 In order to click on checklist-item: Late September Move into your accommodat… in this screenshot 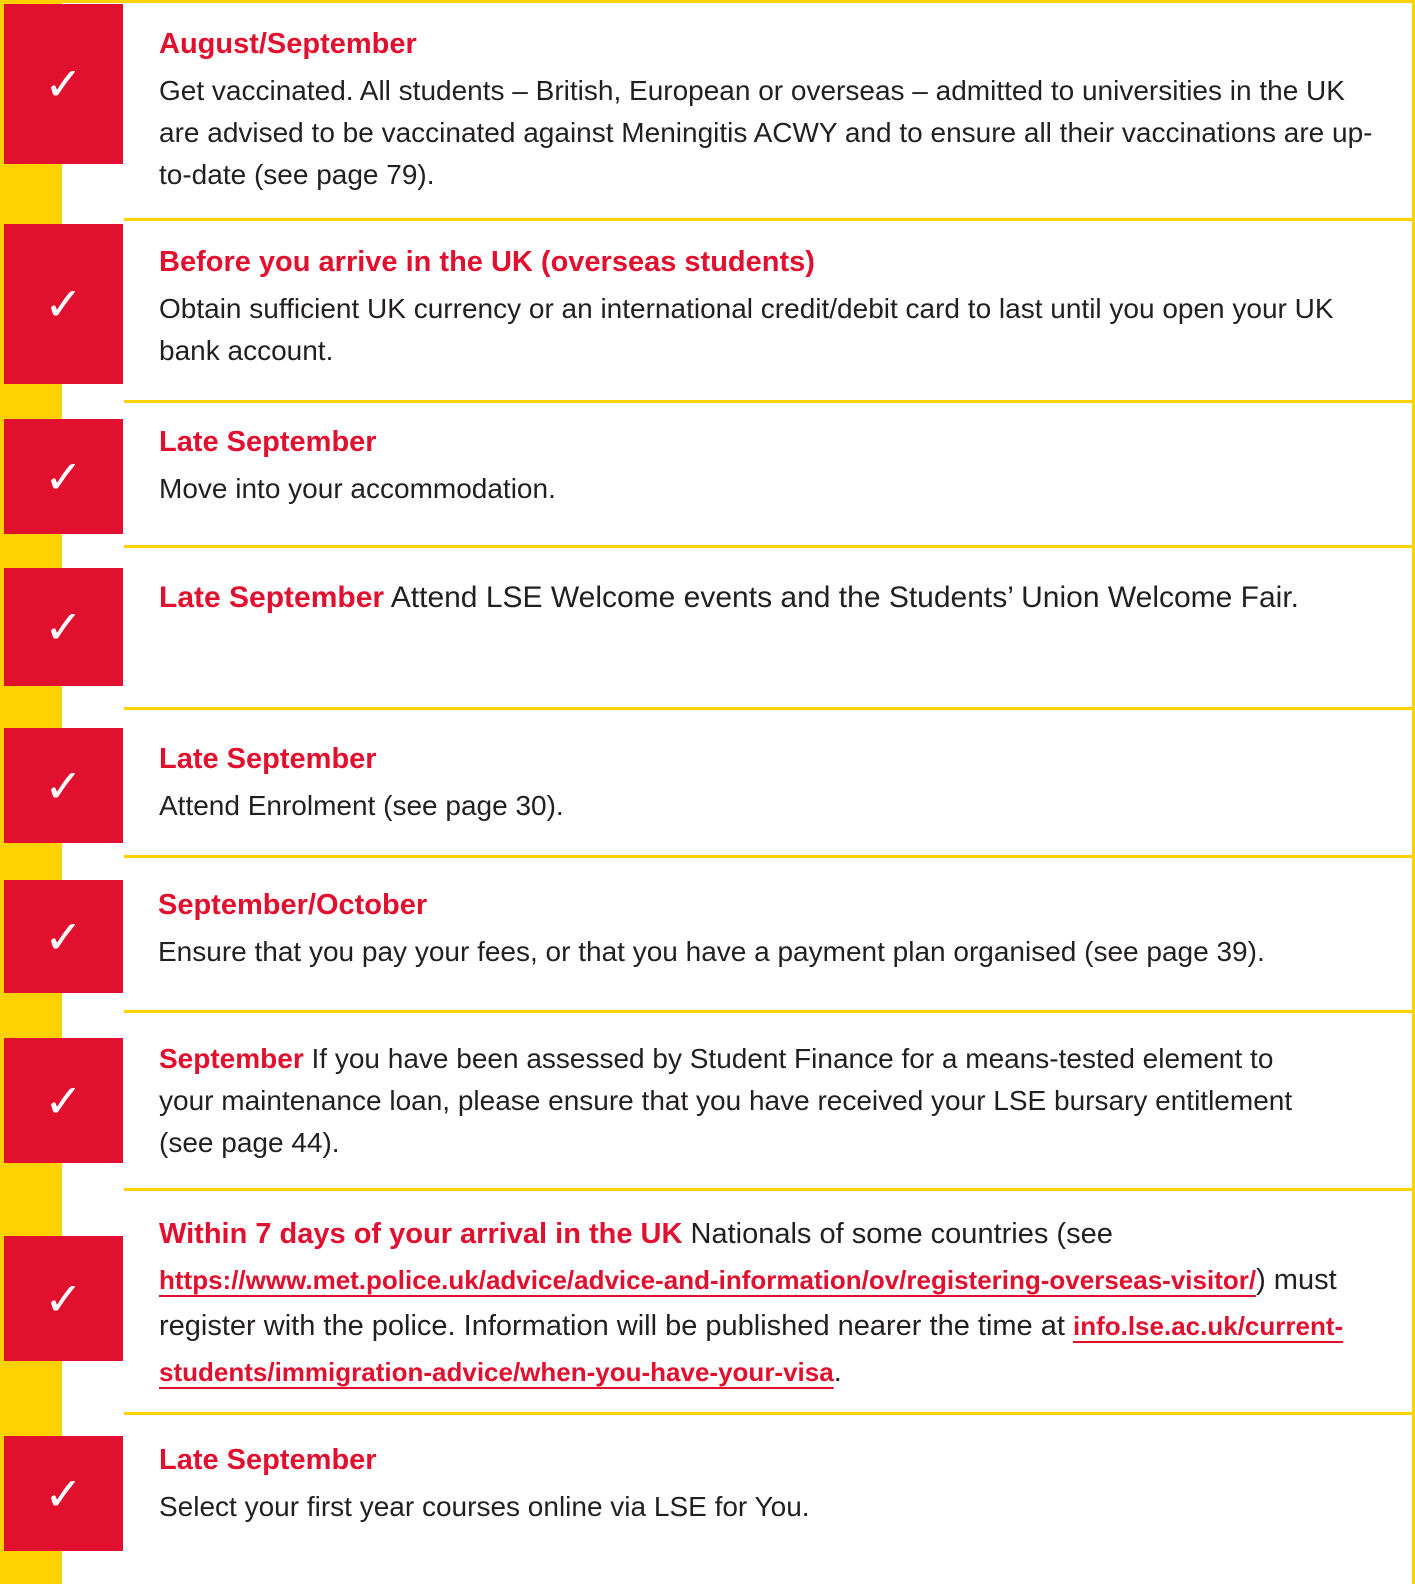, I will do `click(769, 467)`.